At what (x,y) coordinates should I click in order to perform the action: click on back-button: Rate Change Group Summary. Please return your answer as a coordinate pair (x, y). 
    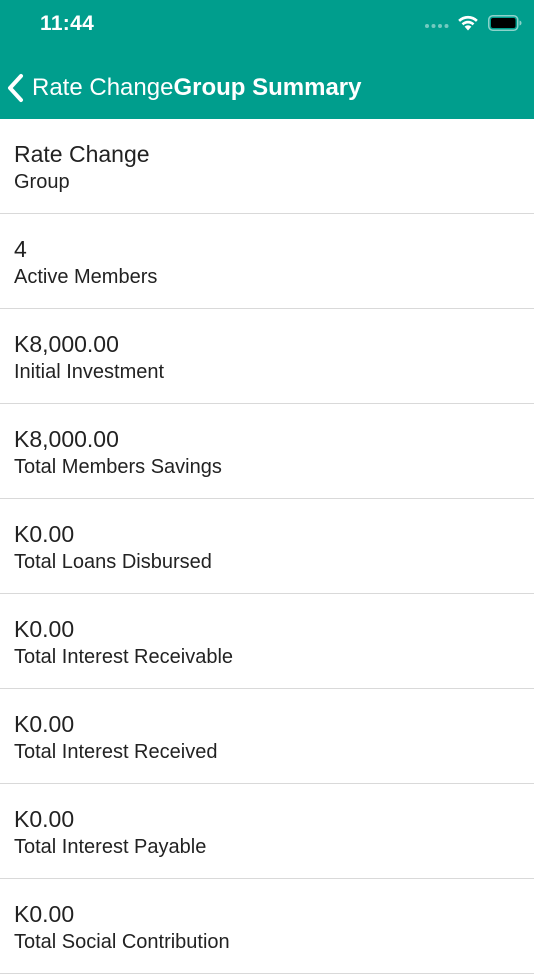
    Looking at the image, I should click on (183, 88).